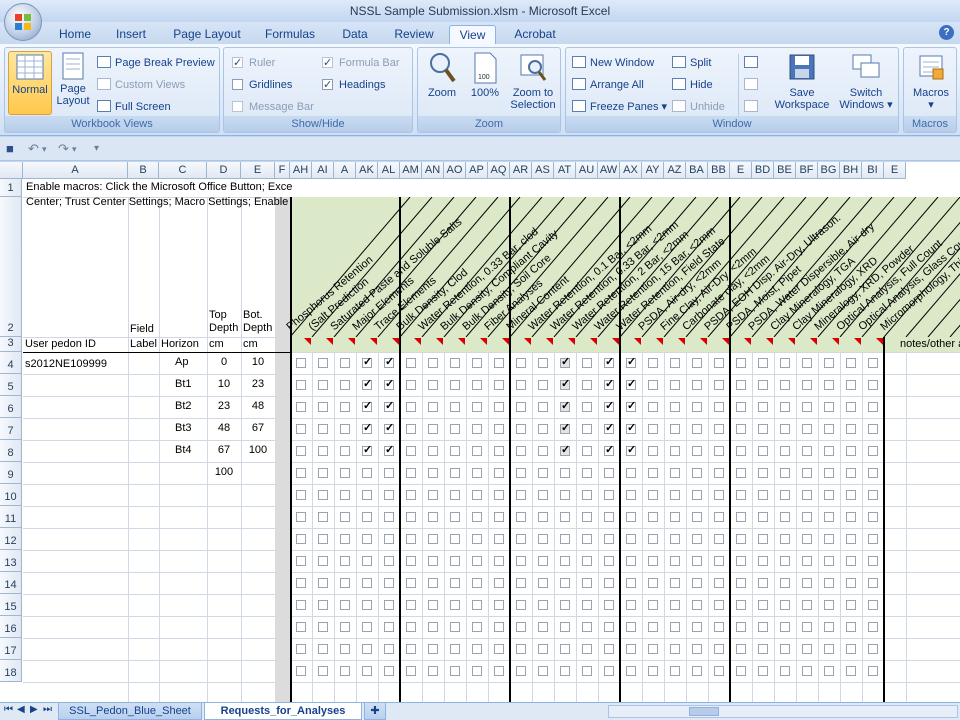 Image resolution: width=960 pixels, height=720 pixels. What do you see at coordinates (11, 495) in the screenshot?
I see `row-header: 10` at bounding box center [11, 495].